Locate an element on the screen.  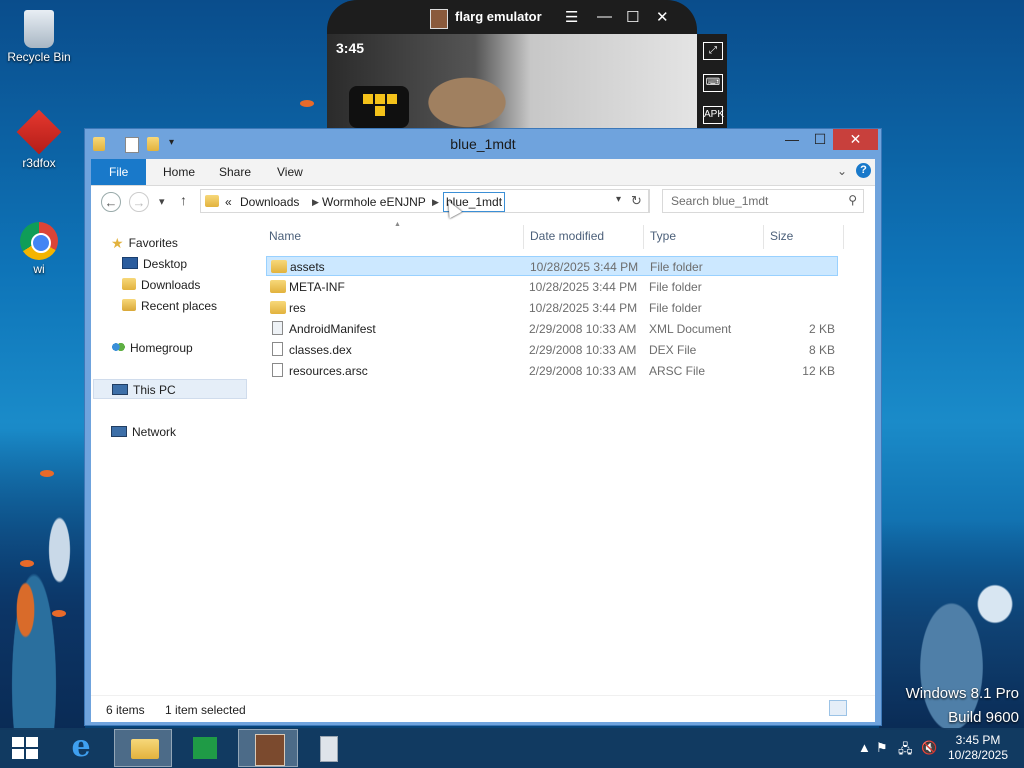
emulator-logo-icon is located at coordinates (439, 19).